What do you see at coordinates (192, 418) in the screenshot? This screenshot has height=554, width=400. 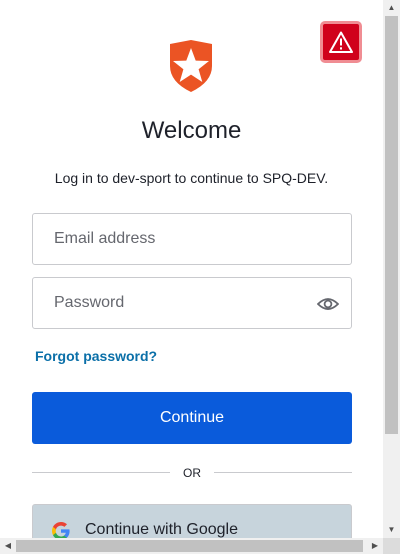 I see `continue-button: Continue` at bounding box center [192, 418].